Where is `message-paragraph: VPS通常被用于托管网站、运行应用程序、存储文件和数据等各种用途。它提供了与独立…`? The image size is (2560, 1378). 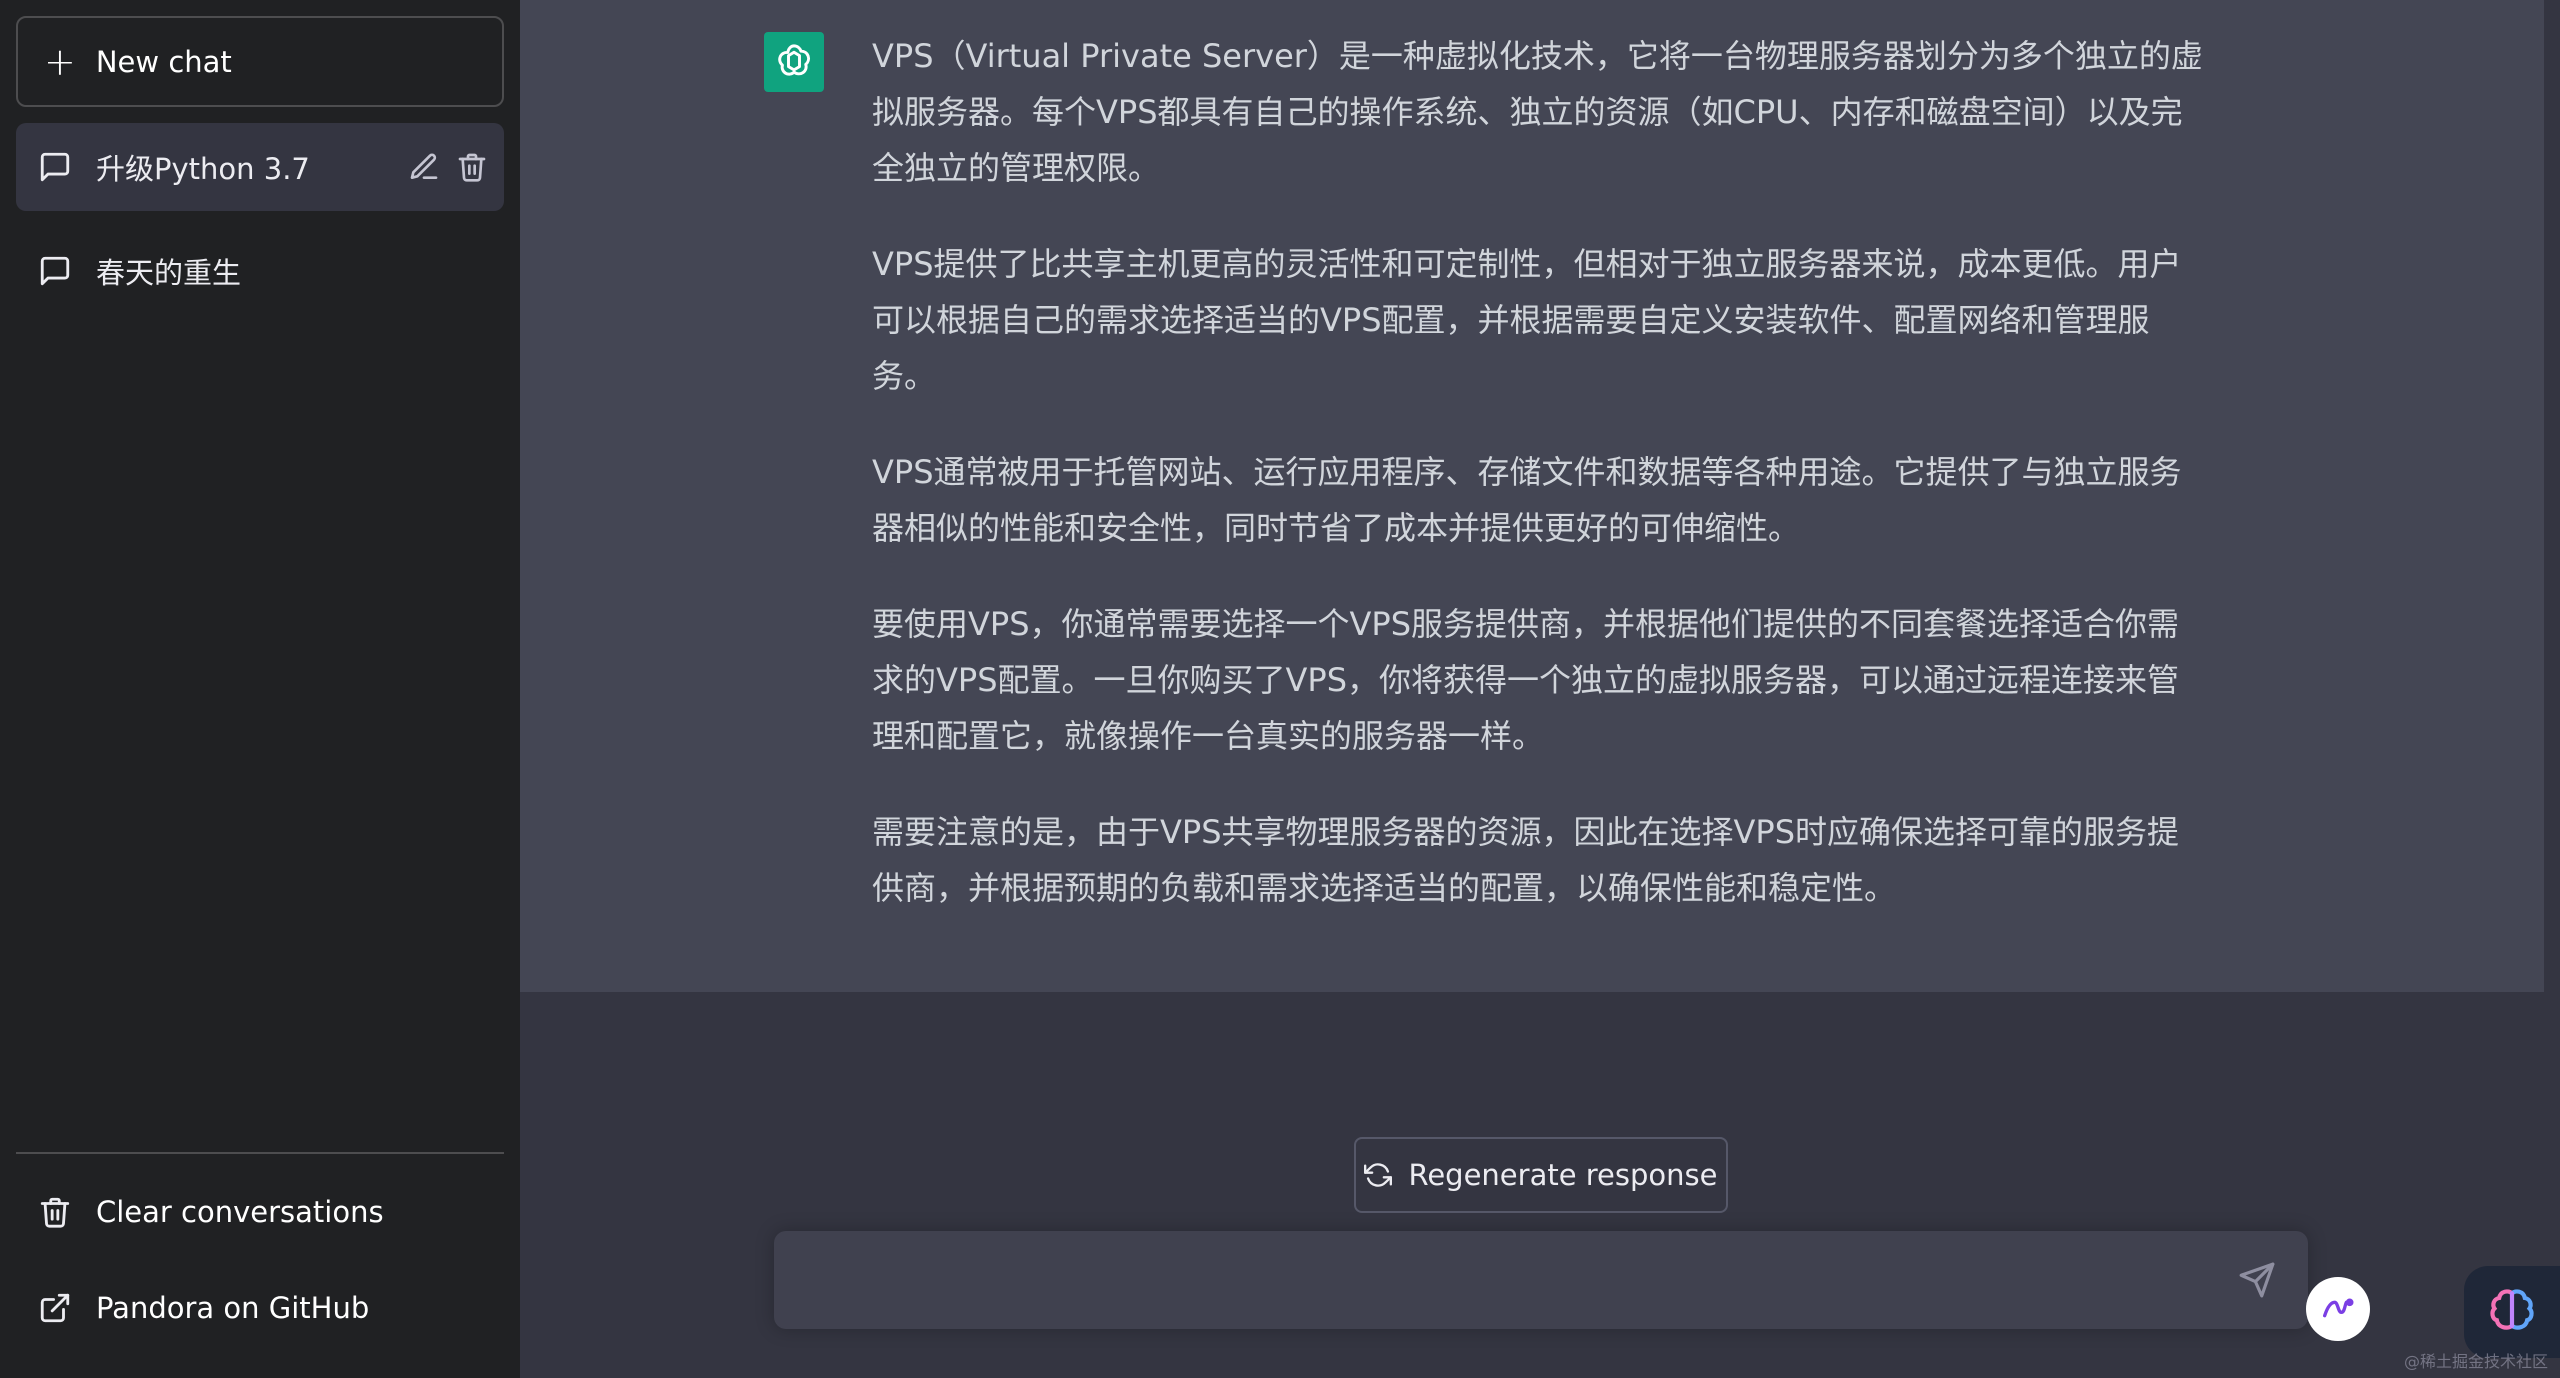
message-paragraph: VPS通常被用于托管网站、运行应用程序、存储文件和数据等各种用途。它提供了与独立… is located at coordinates (1527, 500).